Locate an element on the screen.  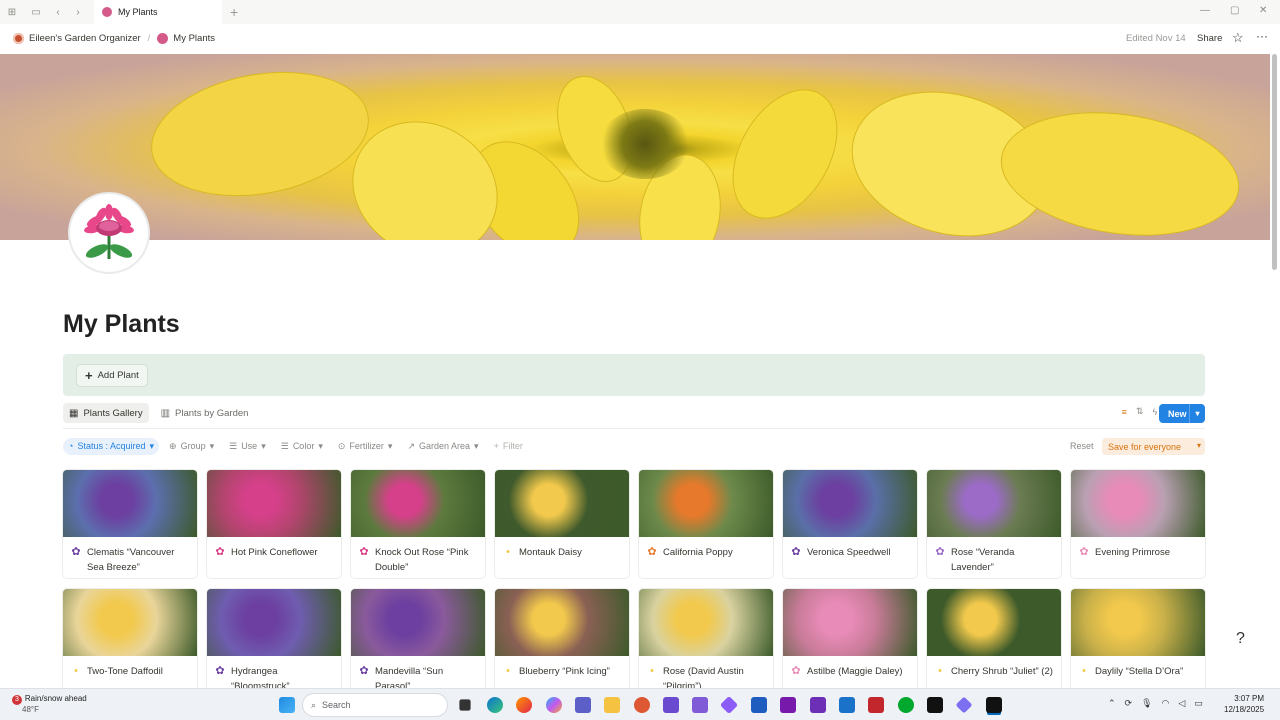
plant-card: • Daylily “Stella D’Ora” is located at coordinates (1138, 643).